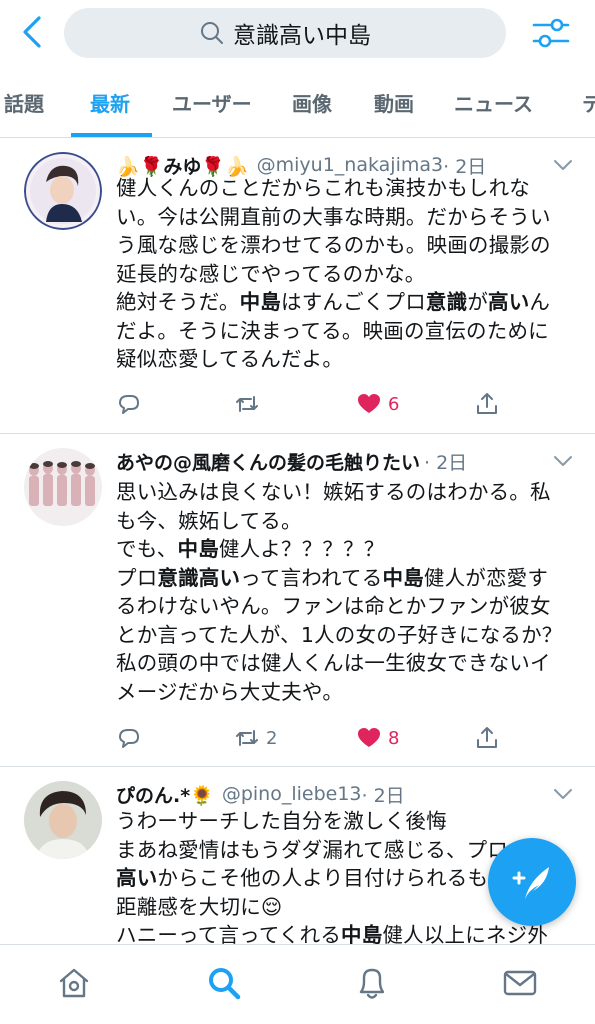 This screenshot has width=595, height=1024. I want to click on nav-search, so click(224, 983).